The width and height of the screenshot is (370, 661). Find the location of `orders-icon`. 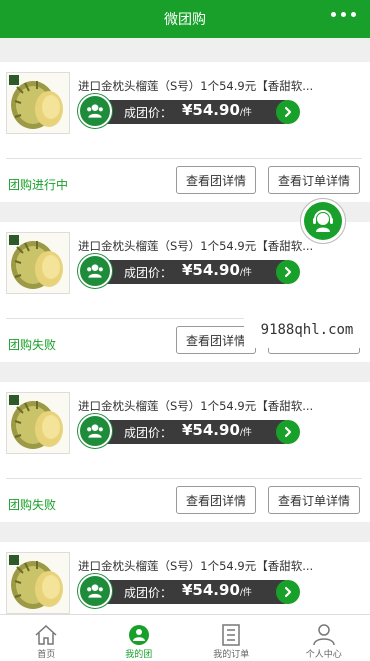

orders-icon is located at coordinates (231, 635).